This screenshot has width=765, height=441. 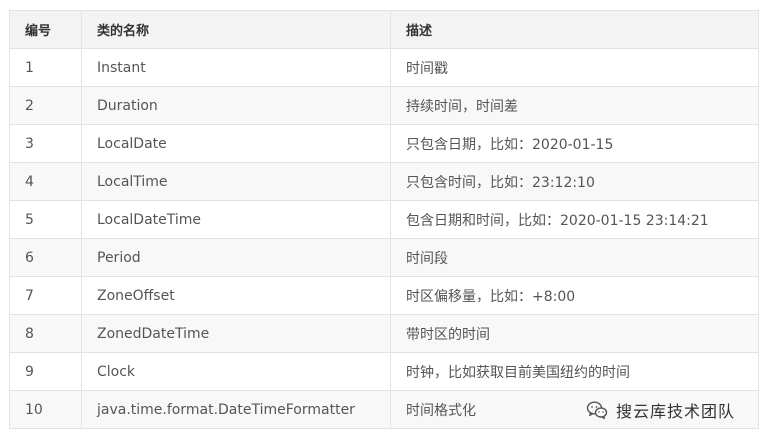 I want to click on table-header-row: 编号 类的名称 描述, so click(x=384, y=29).